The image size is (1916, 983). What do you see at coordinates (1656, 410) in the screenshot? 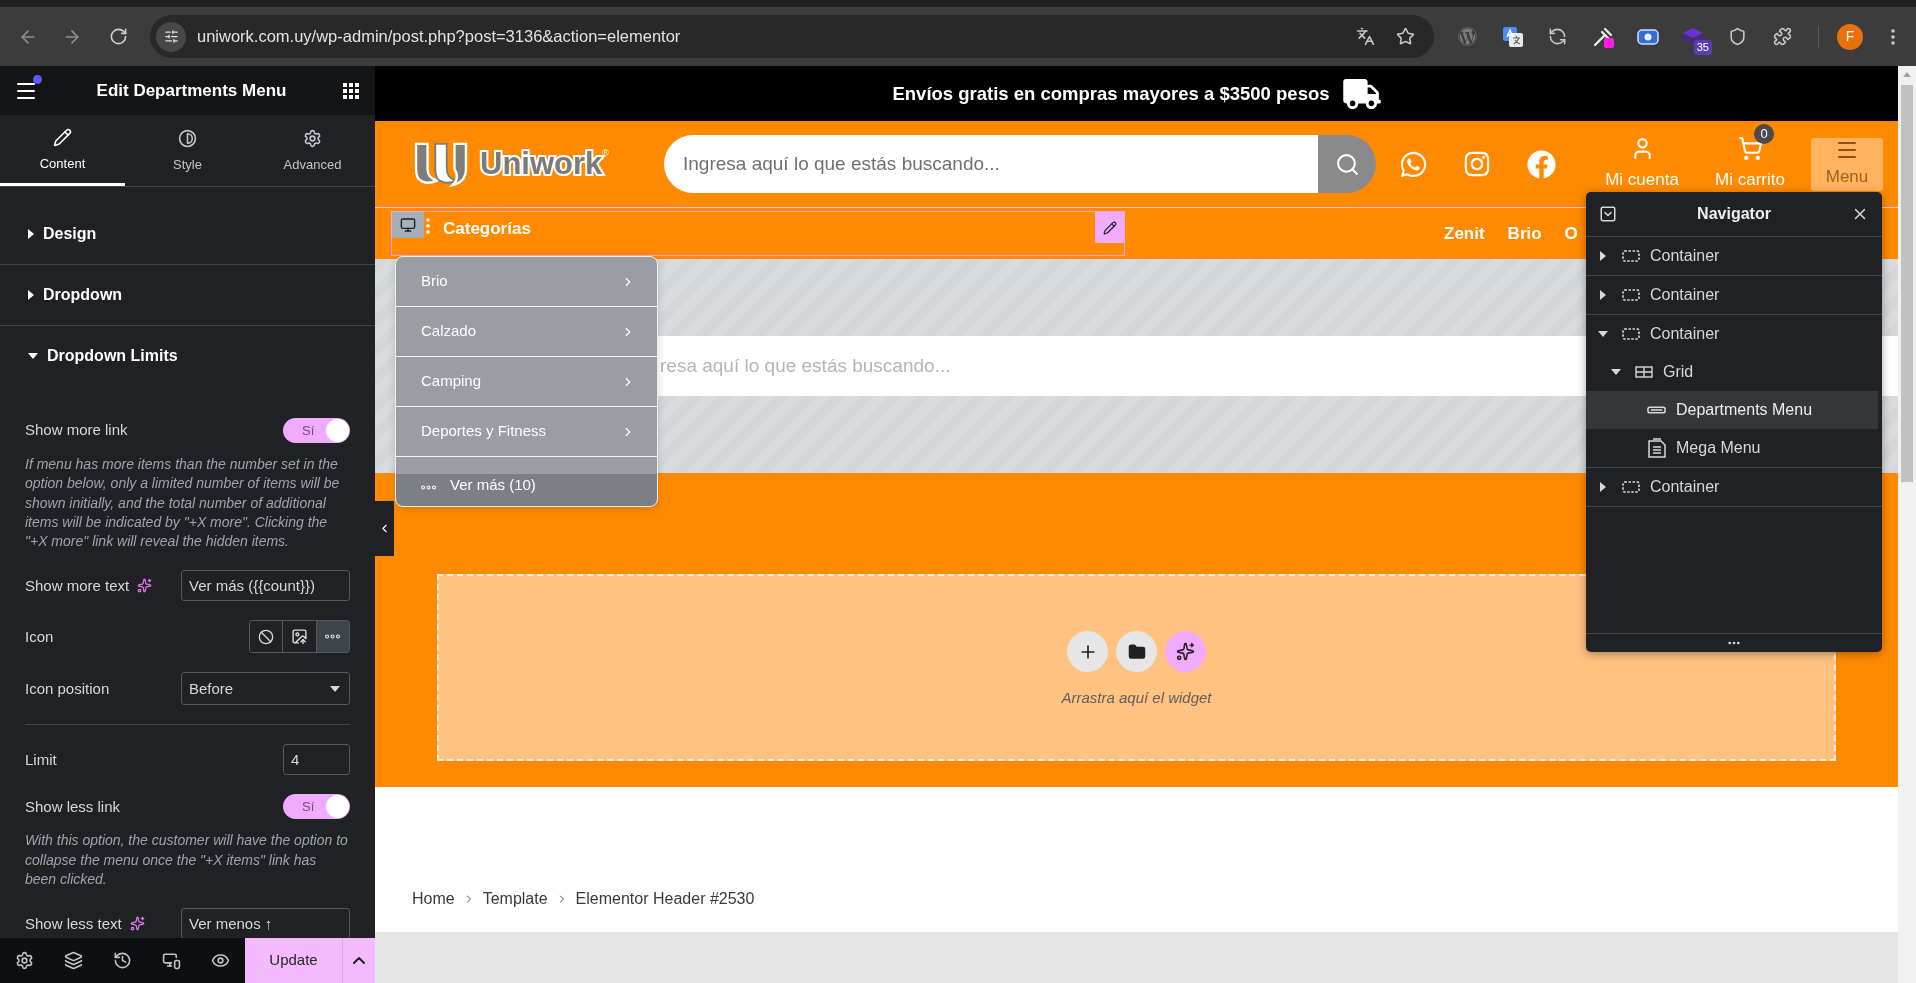
I see `rectangle-icon` at bounding box center [1656, 410].